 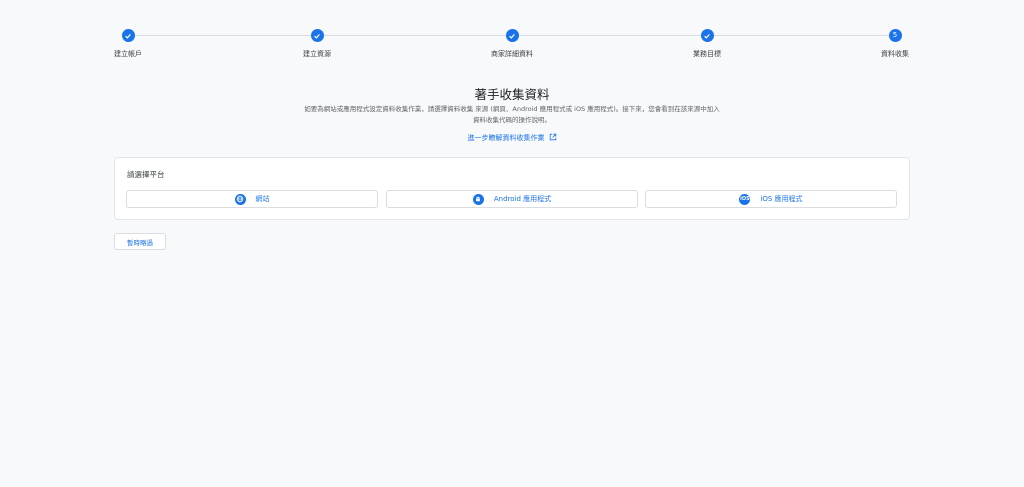 I want to click on setup-stepper: 建立帳戶 建立資源 商家詳細資料 業務目標 5 資料收集, so click(x=512, y=35).